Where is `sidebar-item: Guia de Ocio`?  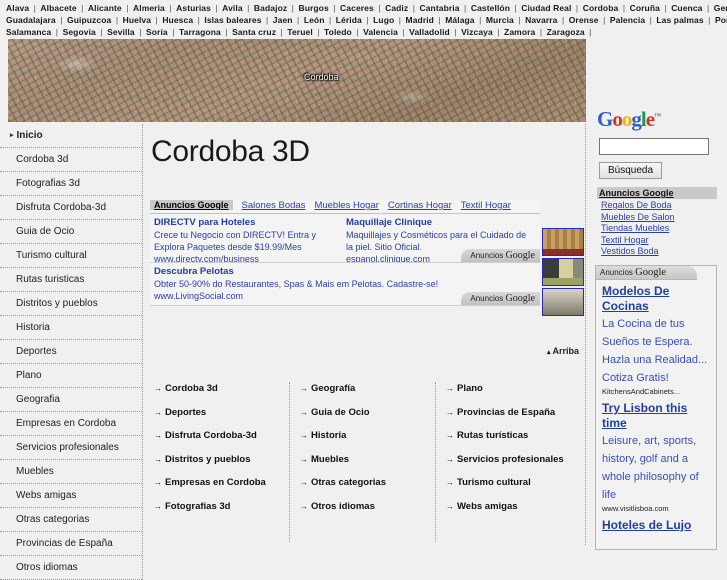
sidebar-item: Guia de Ocio is located at coordinates (71, 232).